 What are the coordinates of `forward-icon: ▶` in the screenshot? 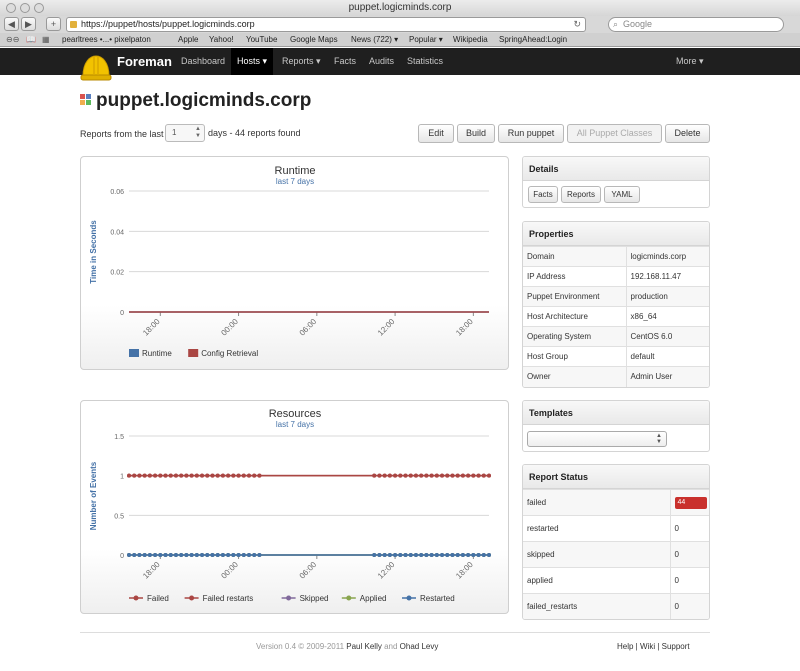 It's located at (28, 24).